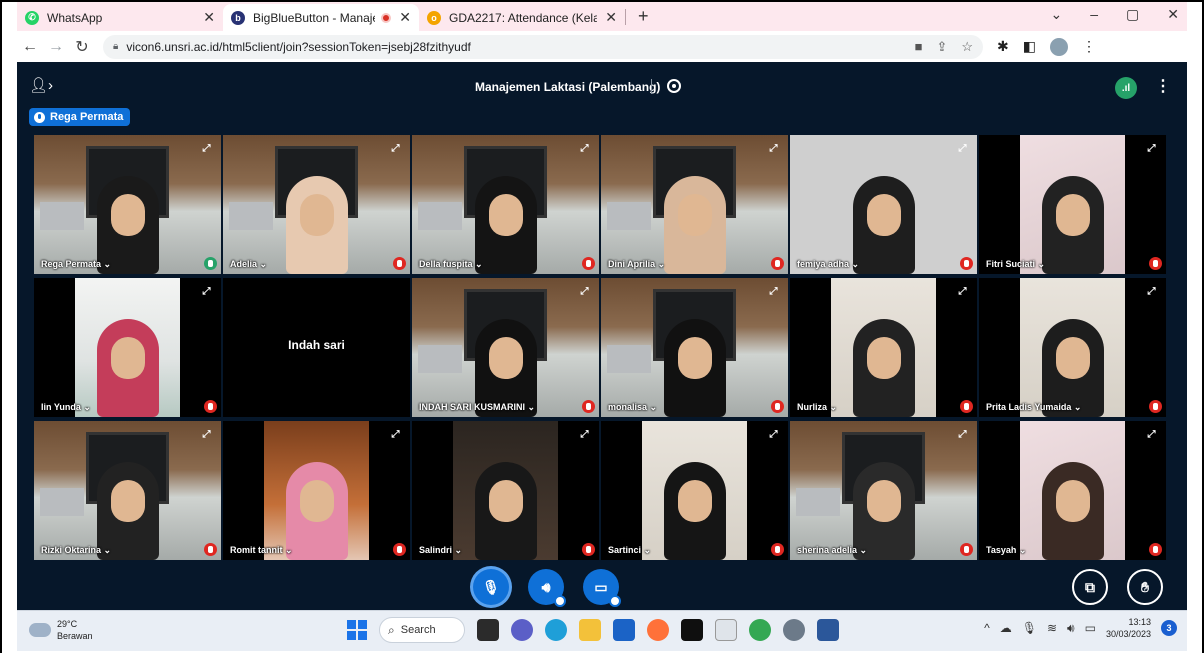 The height and width of the screenshot is (653, 1204). What do you see at coordinates (674, 86) in the screenshot?
I see `recording-status-icon` at bounding box center [674, 86].